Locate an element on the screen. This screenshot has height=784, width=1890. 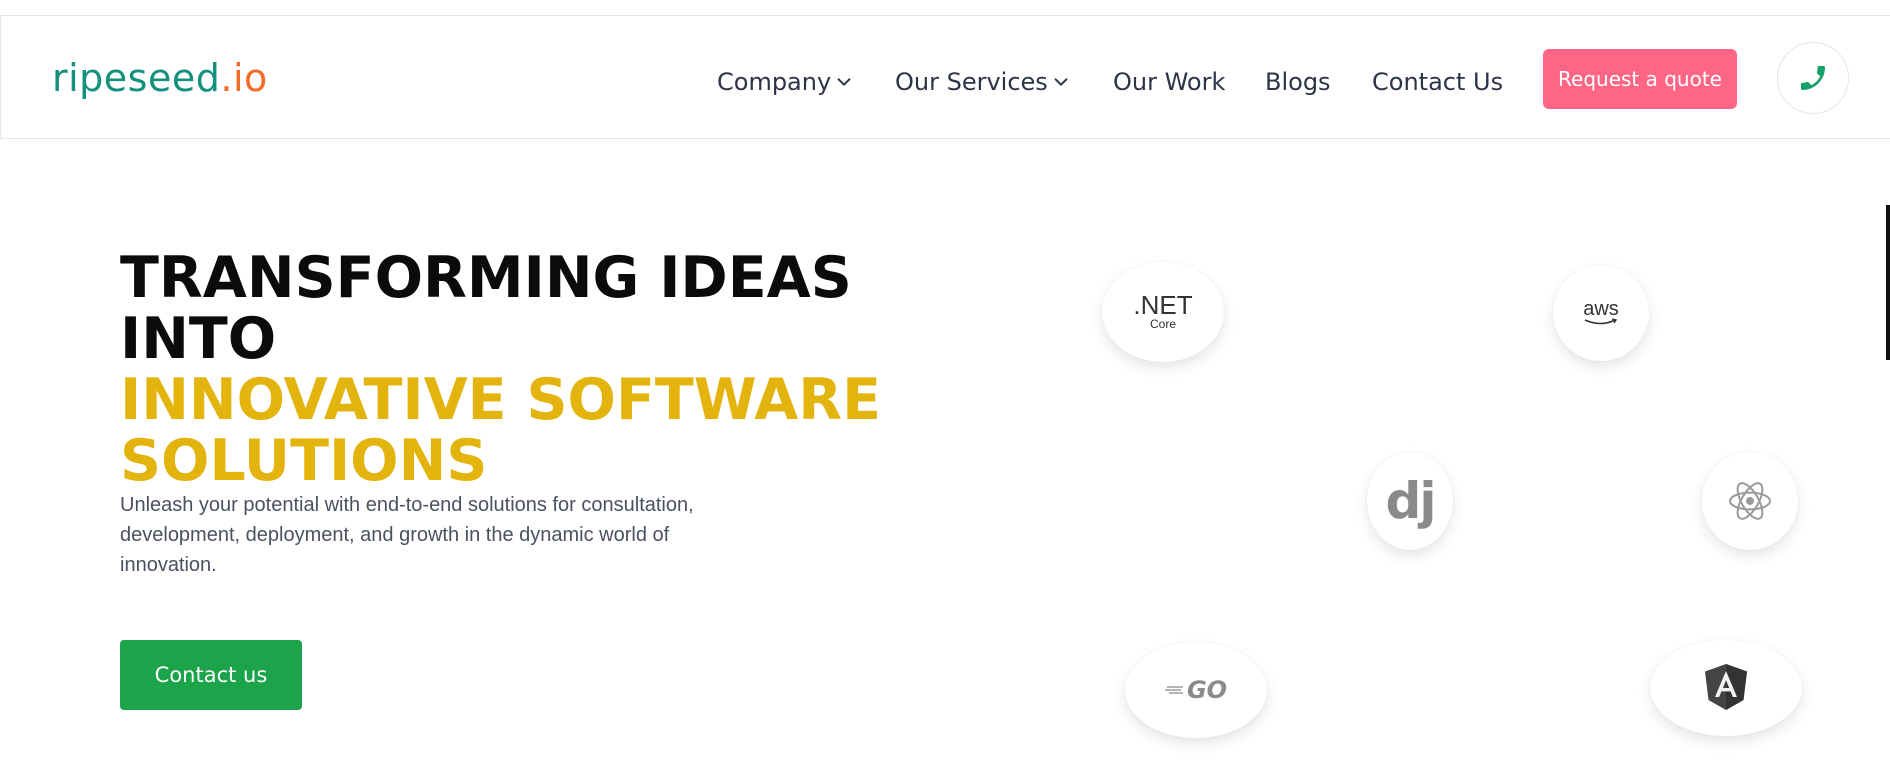
nav-item-our-services: Our Services is located at coordinates (982, 82).